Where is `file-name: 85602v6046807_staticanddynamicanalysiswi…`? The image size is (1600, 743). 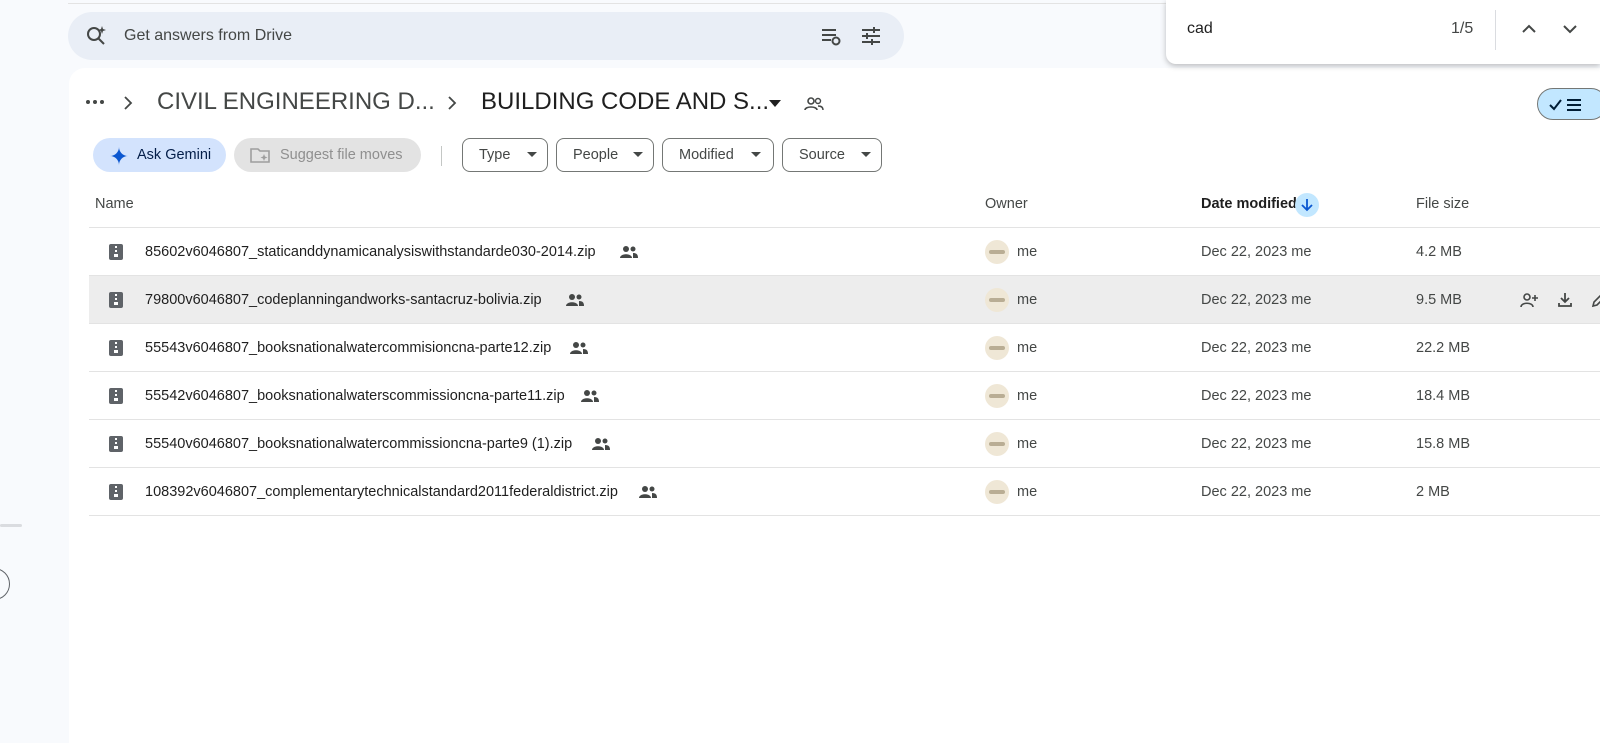 file-name: 85602v6046807_staticanddynamicanalysiswi… is located at coordinates (370, 252).